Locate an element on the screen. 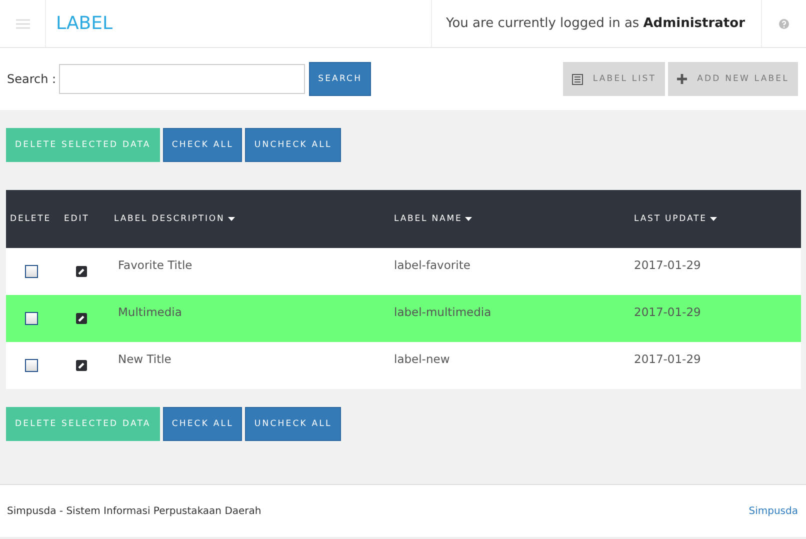  column-header: EDIT is located at coordinates (77, 219).